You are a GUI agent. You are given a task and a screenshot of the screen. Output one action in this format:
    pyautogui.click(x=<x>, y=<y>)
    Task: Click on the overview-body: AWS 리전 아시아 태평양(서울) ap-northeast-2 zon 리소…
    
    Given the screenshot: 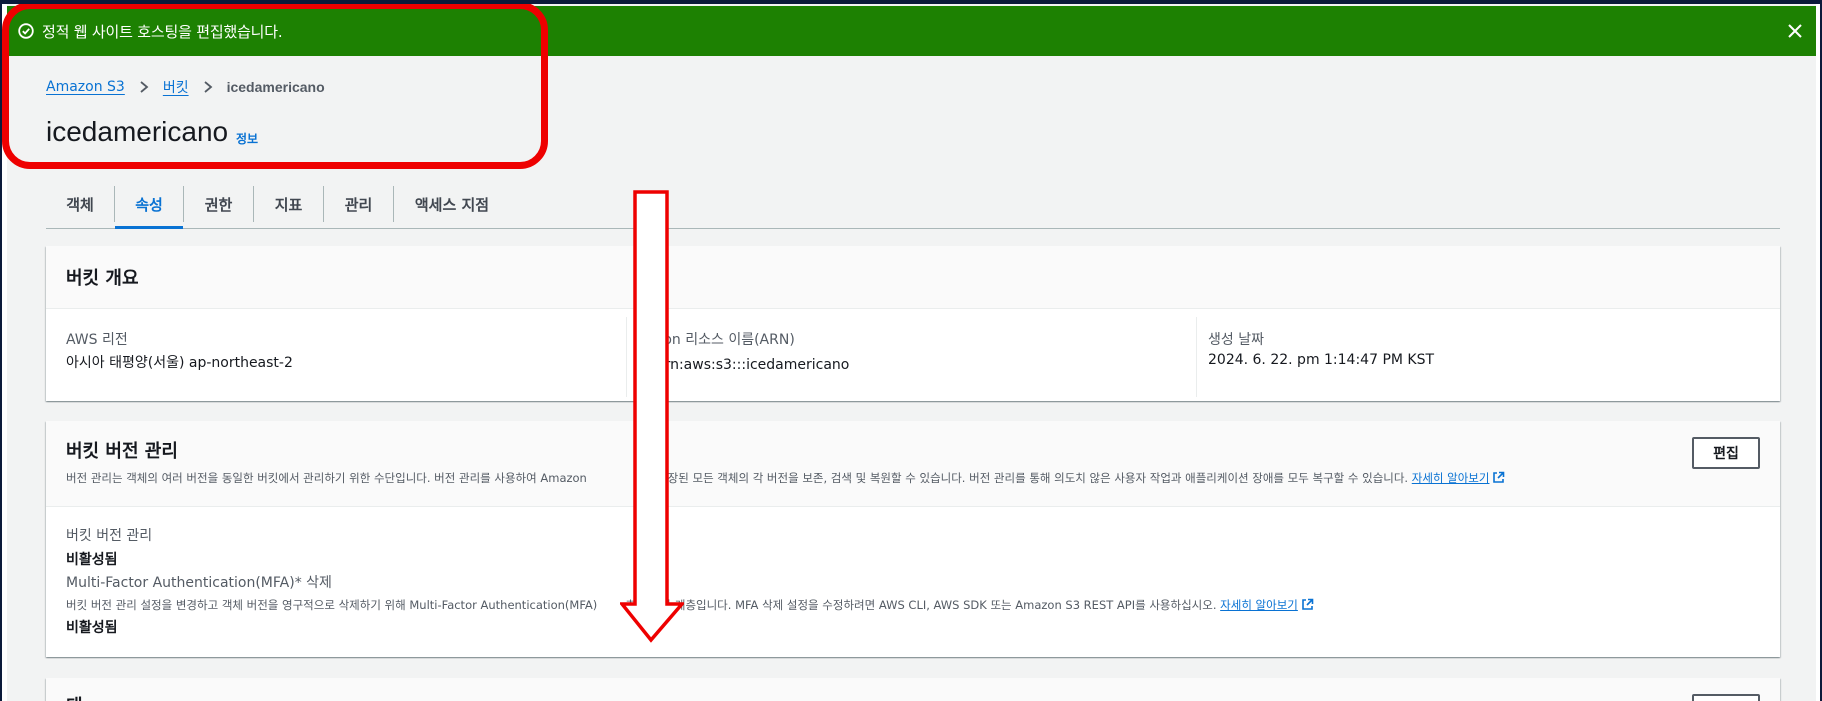 What is the action you would take?
    pyautogui.click(x=913, y=355)
    